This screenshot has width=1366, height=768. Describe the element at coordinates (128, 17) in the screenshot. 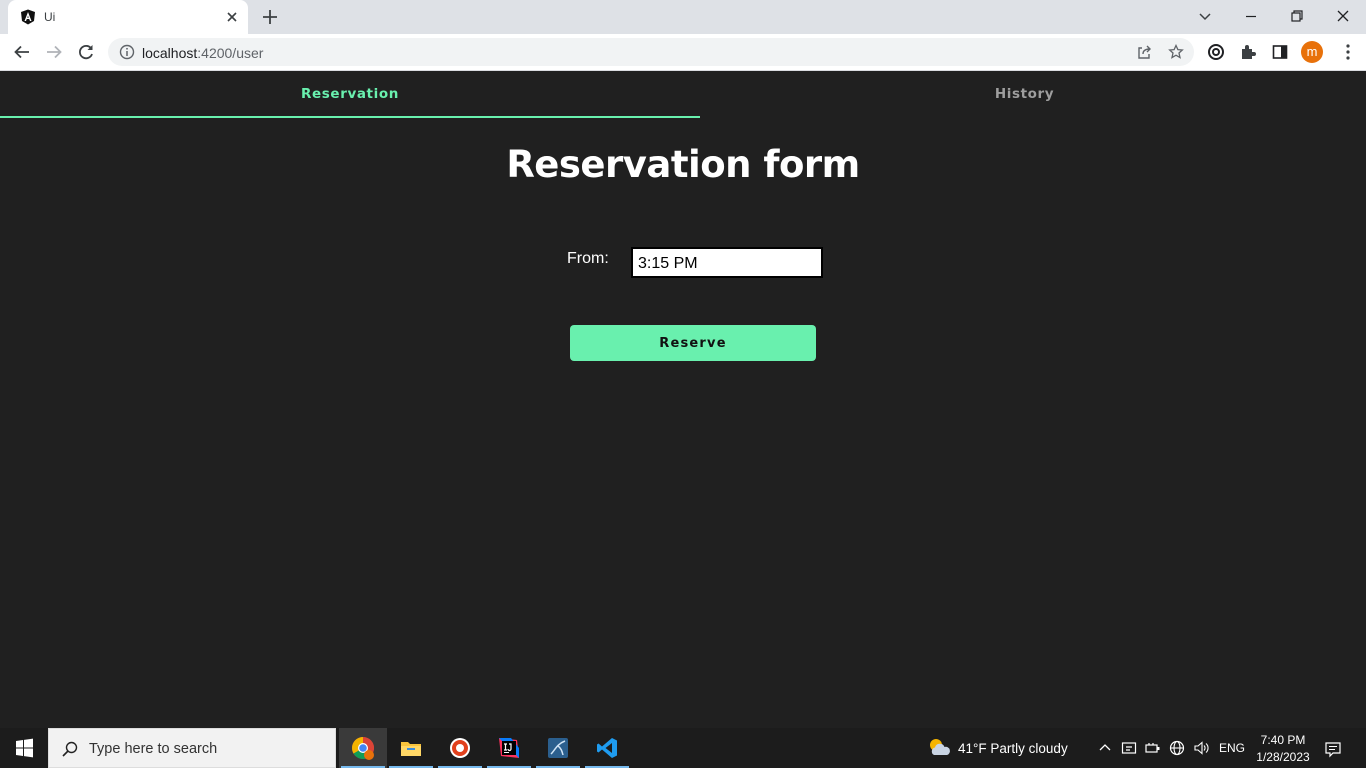

I see `browser-tab: Ui` at that location.